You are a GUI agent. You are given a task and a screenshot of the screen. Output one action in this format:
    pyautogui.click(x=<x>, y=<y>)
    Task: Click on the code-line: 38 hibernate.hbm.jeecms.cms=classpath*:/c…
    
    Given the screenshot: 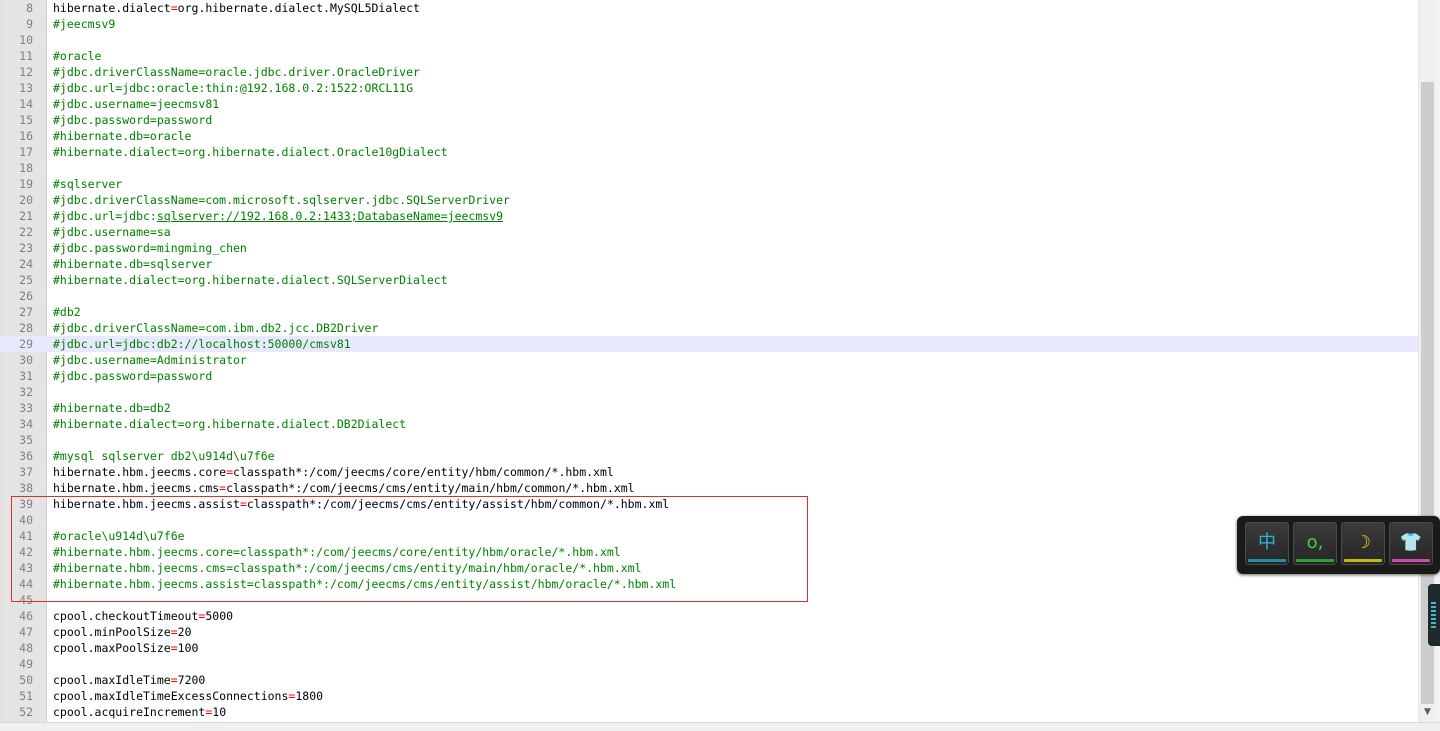 What is the action you would take?
    pyautogui.click(x=709, y=488)
    